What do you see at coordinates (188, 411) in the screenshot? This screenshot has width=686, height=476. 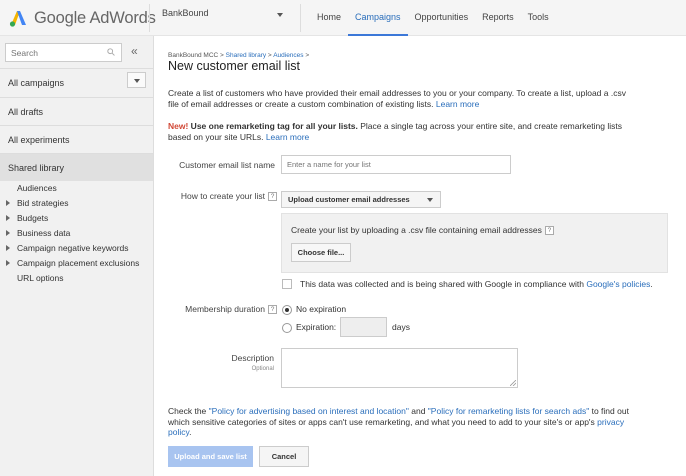 I see `policy-text: Check the` at bounding box center [188, 411].